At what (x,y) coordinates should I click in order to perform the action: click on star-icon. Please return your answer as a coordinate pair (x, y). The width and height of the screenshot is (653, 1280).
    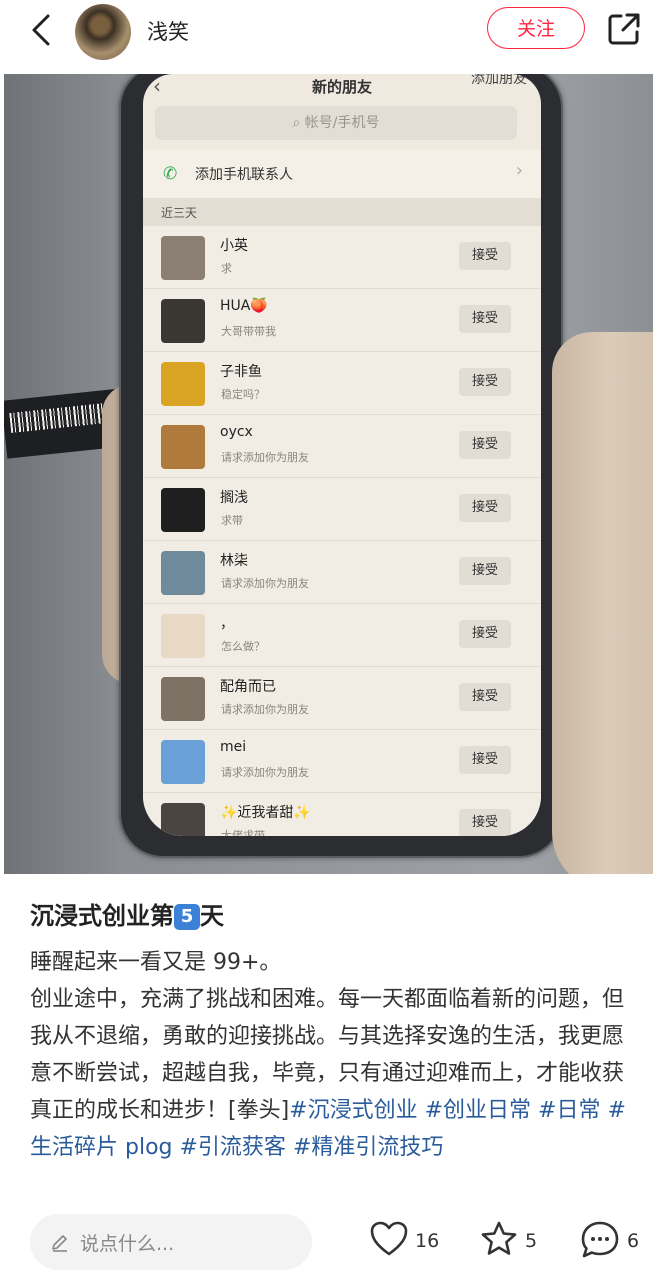
    Looking at the image, I should click on (499, 1238).